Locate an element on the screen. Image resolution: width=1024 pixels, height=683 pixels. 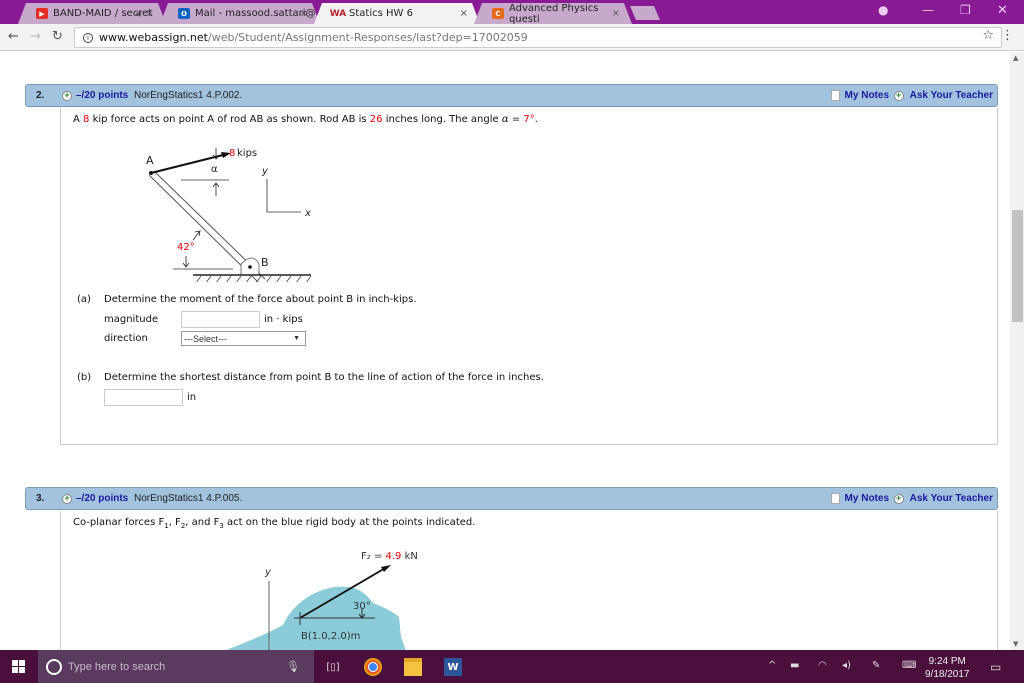
windows-start-icon is located at coordinates (18, 666).